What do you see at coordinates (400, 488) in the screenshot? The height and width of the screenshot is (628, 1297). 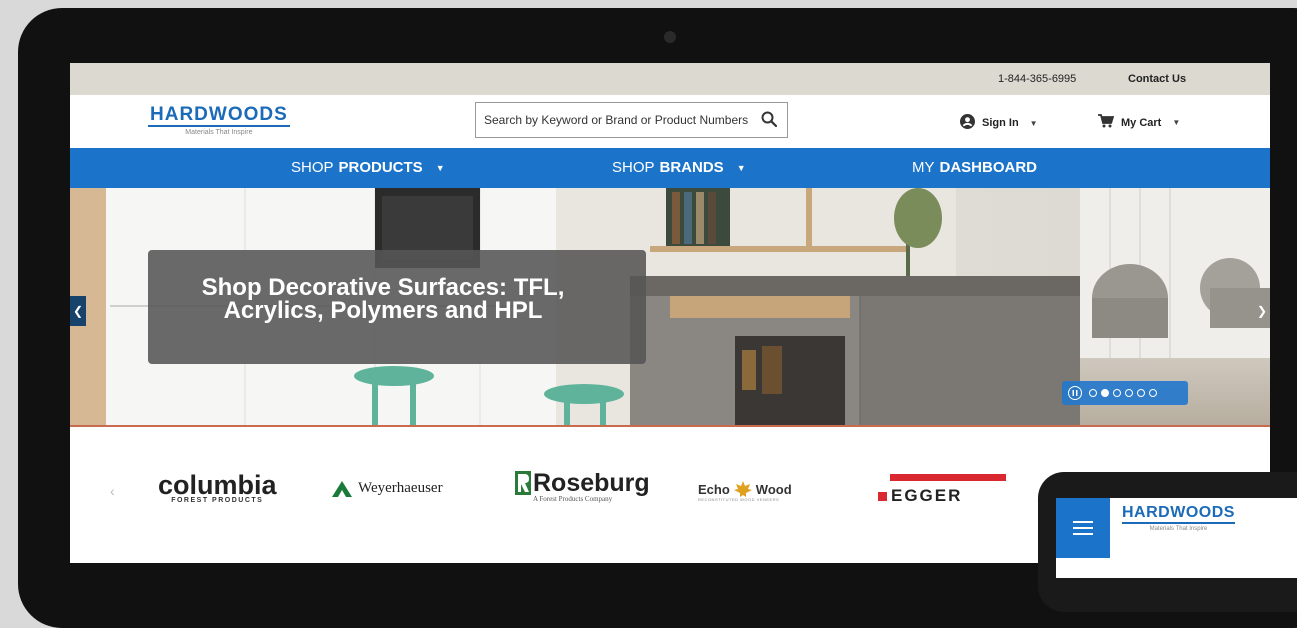 I see `brand-name: Weyerhaeuser` at bounding box center [400, 488].